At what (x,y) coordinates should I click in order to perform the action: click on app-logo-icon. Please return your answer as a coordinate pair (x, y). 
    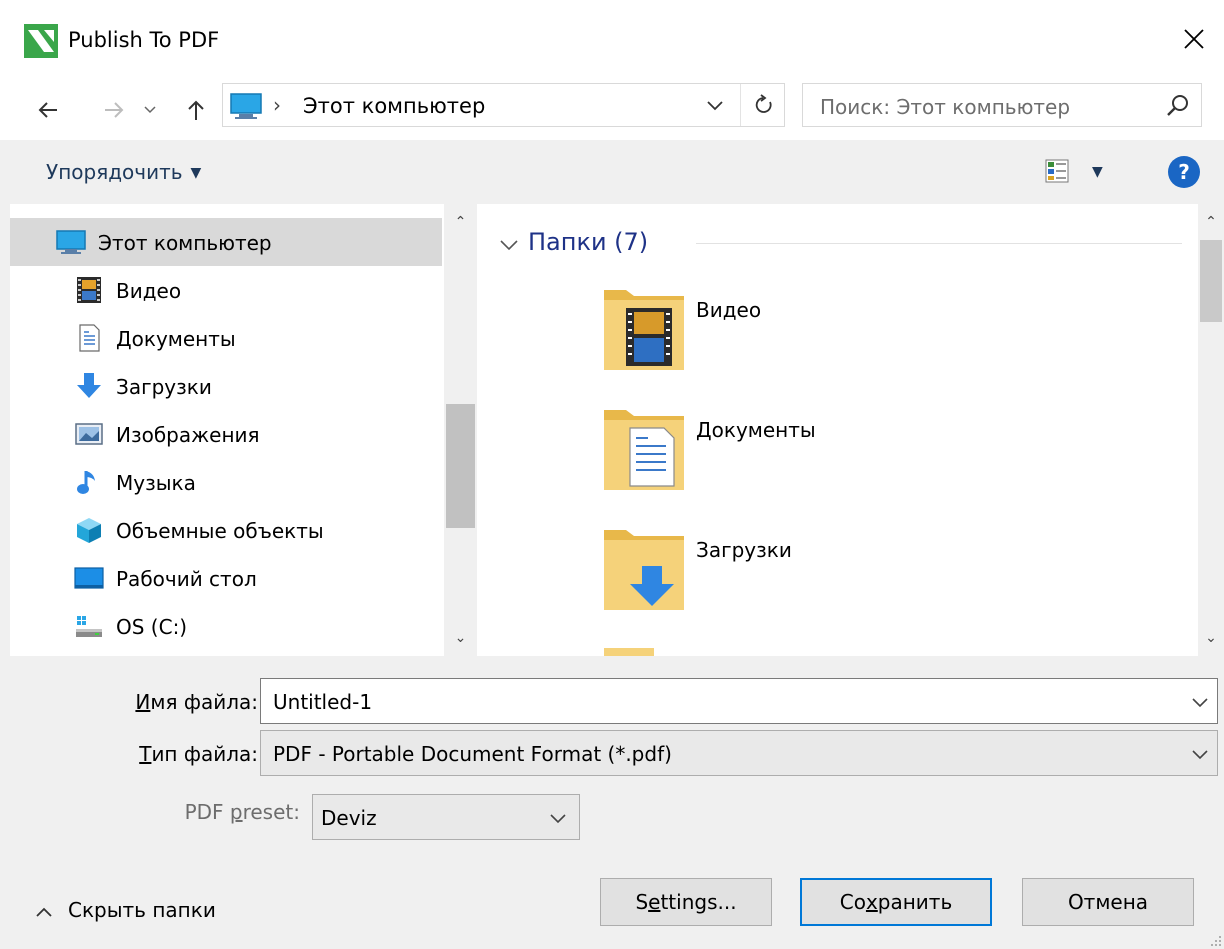
    Looking at the image, I should click on (41, 41).